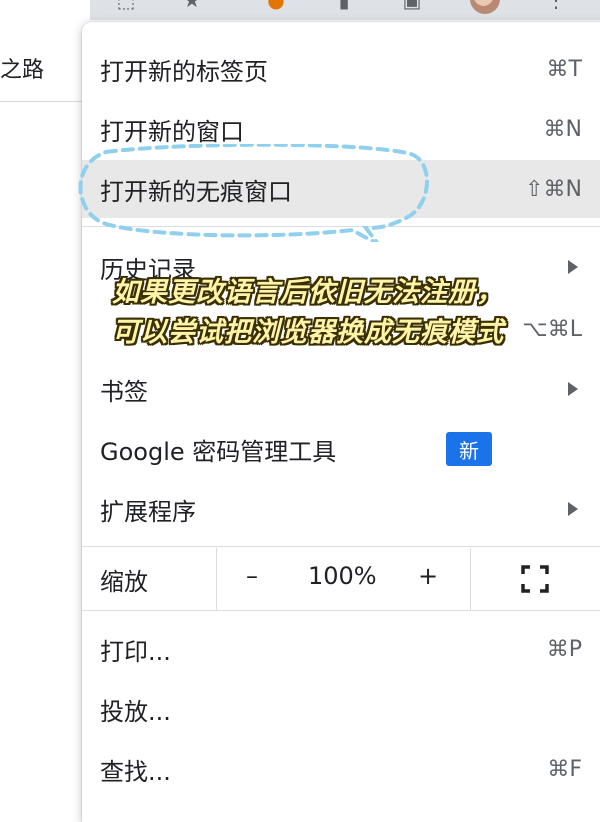  What do you see at coordinates (344, 7) in the screenshot?
I see `puzzle-extensions-icon: ▮` at bounding box center [344, 7].